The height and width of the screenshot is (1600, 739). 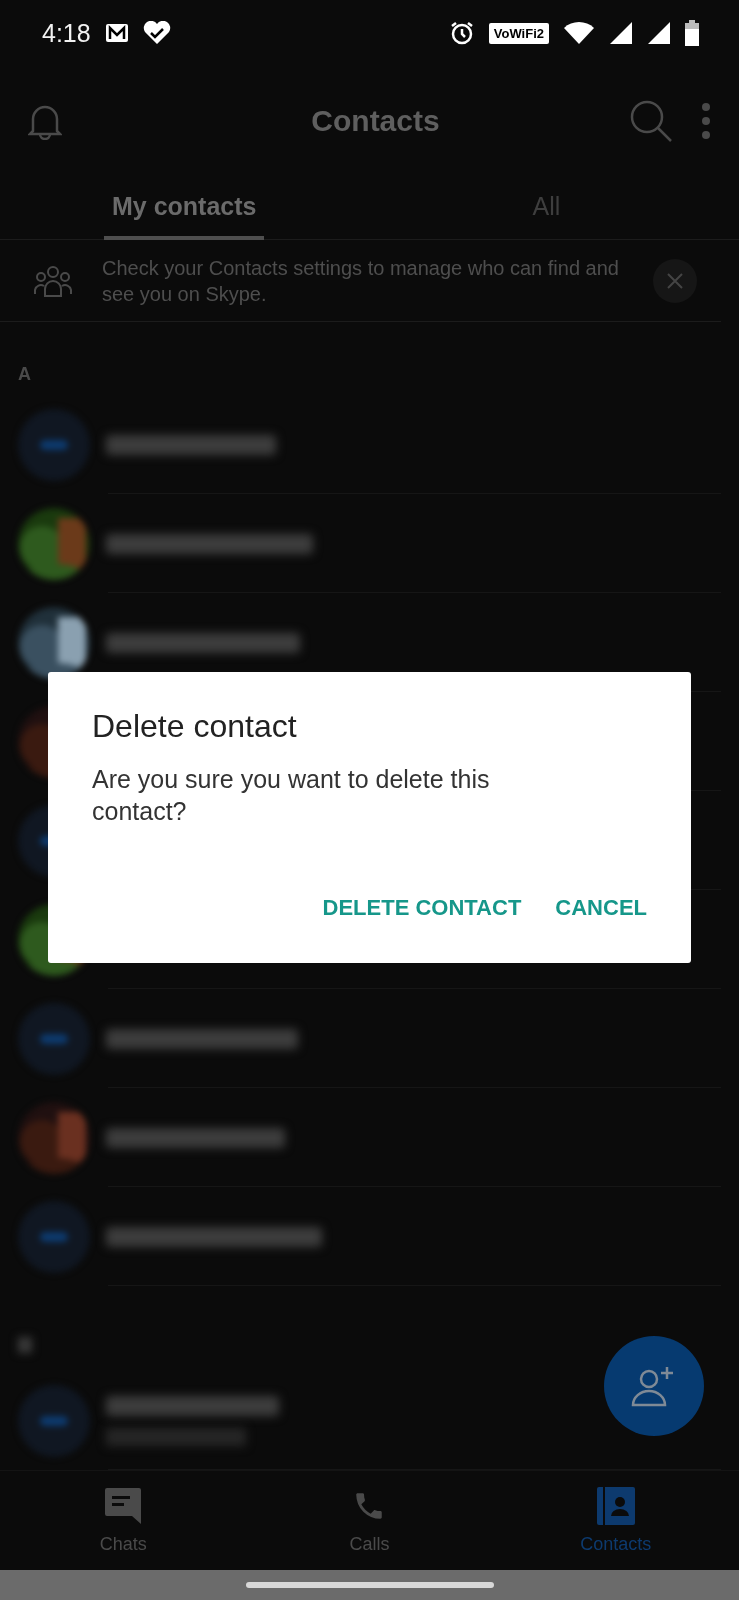 I want to click on dialog-message: Are you sure you want to delete this contact?, so click(x=291, y=795).